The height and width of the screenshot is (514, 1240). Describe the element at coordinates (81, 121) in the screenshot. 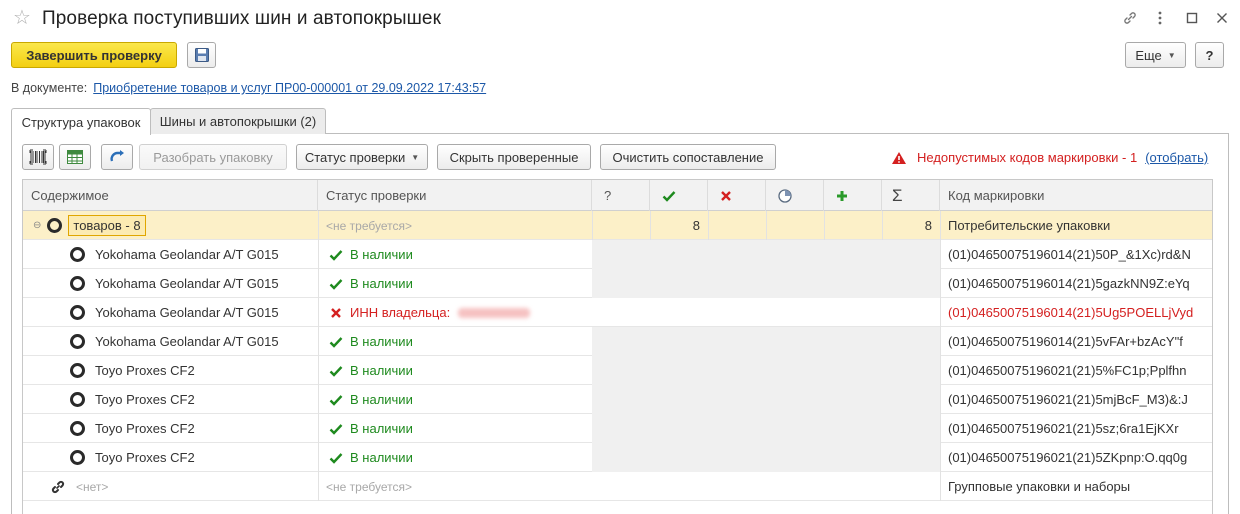

I see `tab-package-structure: Структура упаковок` at that location.